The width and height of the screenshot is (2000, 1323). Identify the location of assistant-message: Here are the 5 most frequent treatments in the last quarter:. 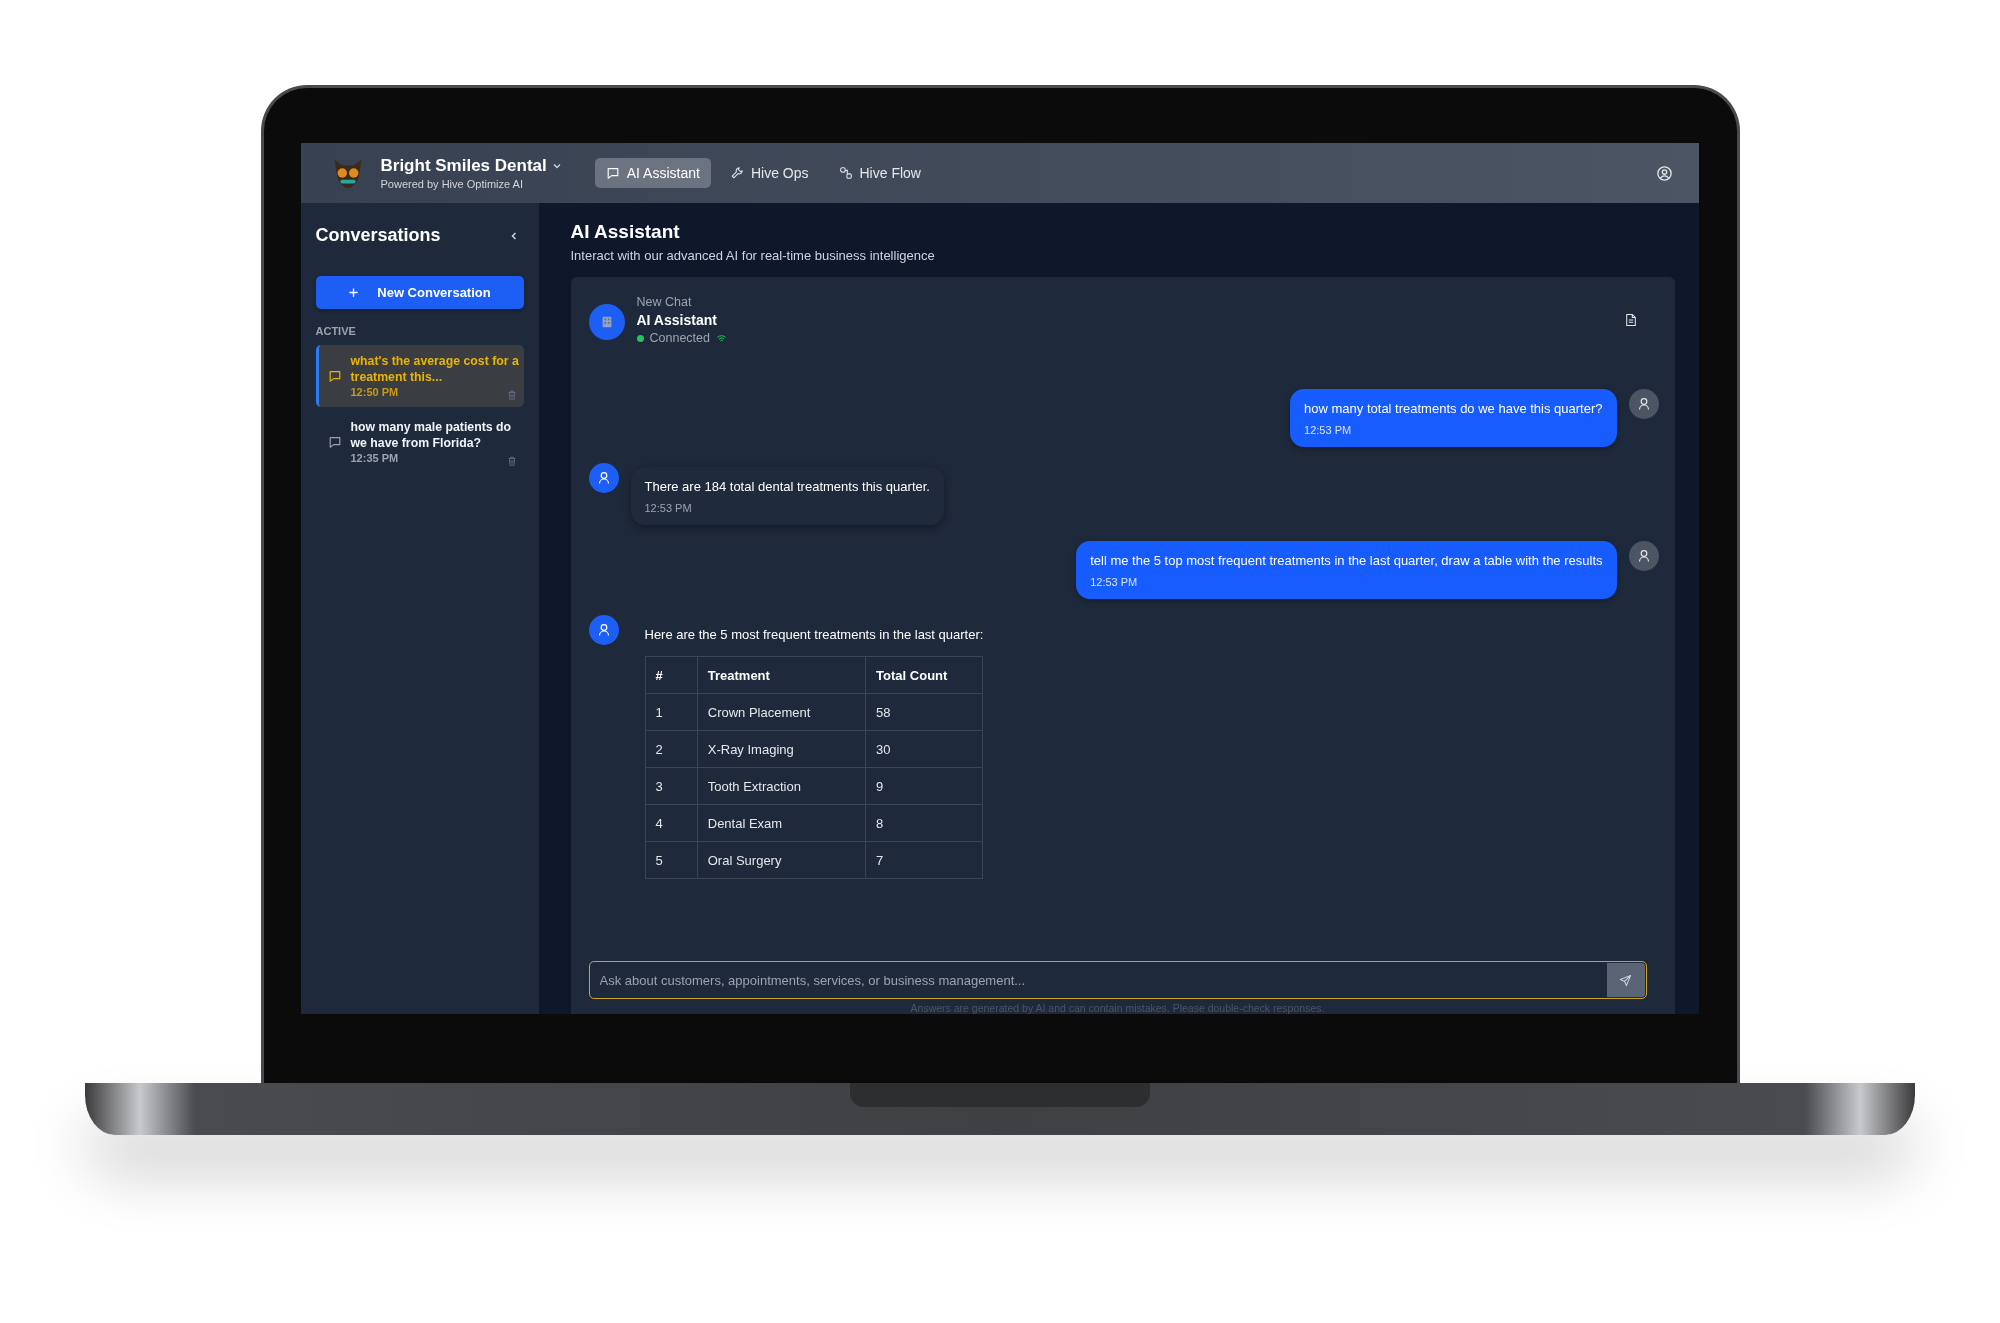
(814, 634).